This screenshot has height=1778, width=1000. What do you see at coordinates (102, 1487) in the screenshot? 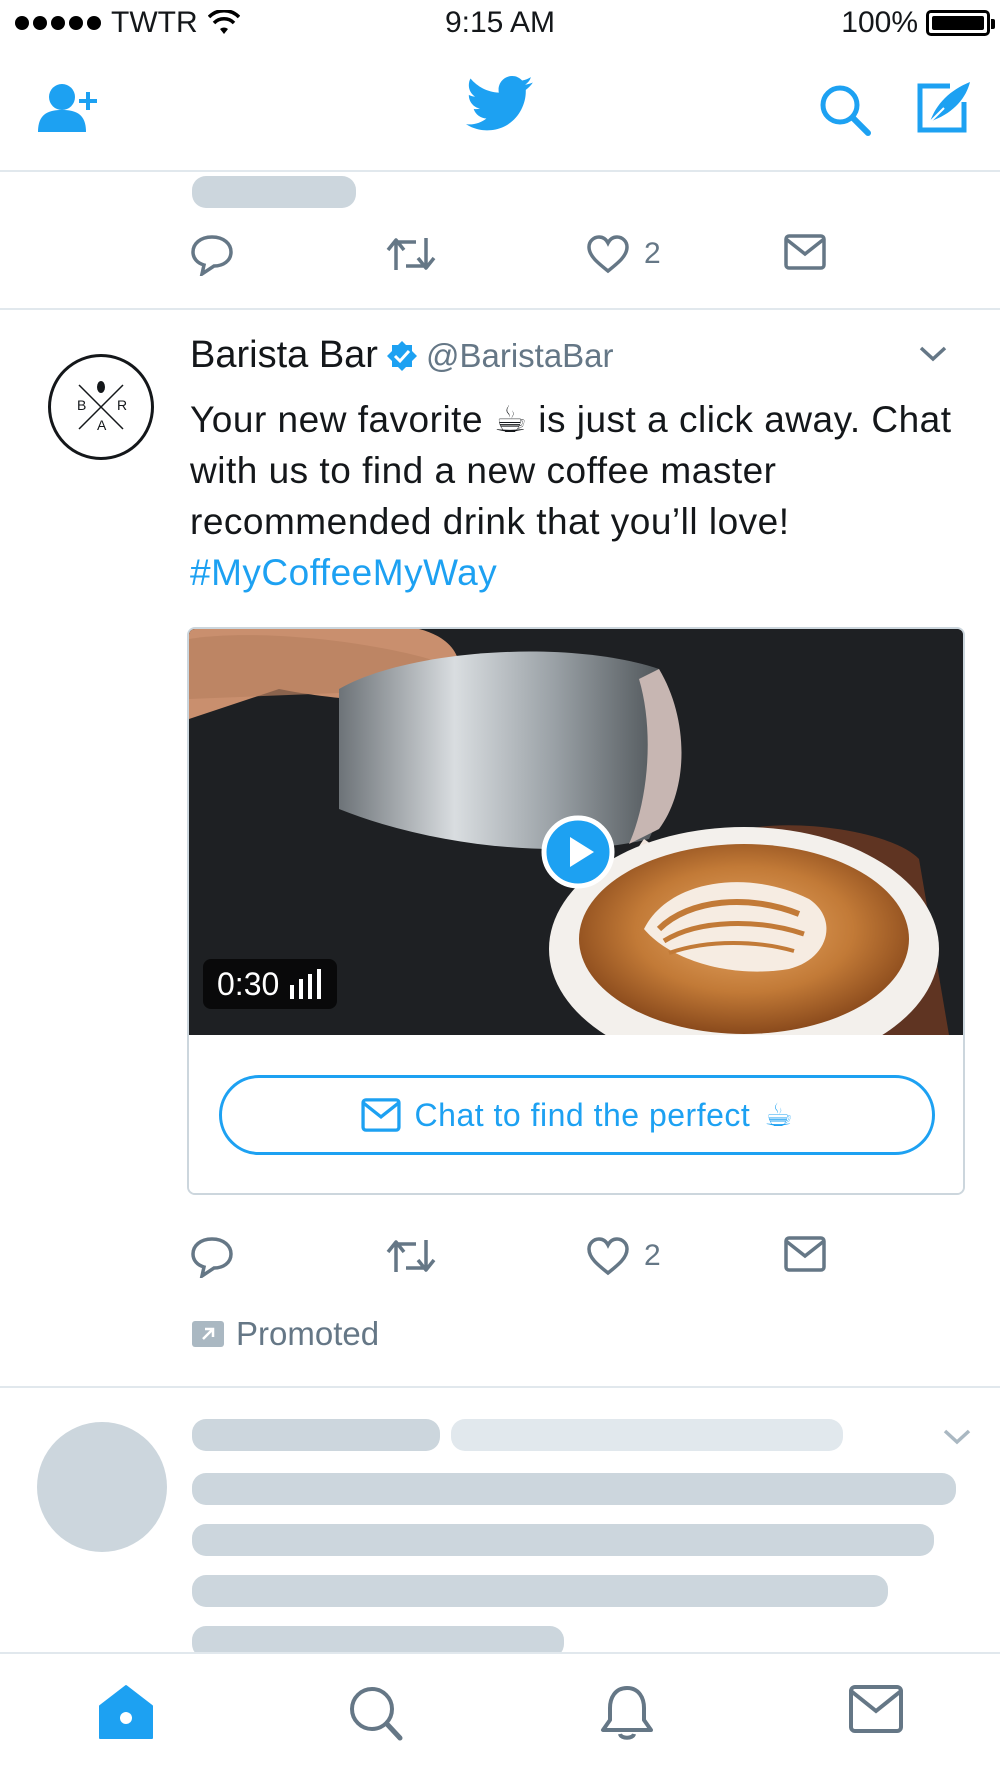
I see `skeleton-avatar` at bounding box center [102, 1487].